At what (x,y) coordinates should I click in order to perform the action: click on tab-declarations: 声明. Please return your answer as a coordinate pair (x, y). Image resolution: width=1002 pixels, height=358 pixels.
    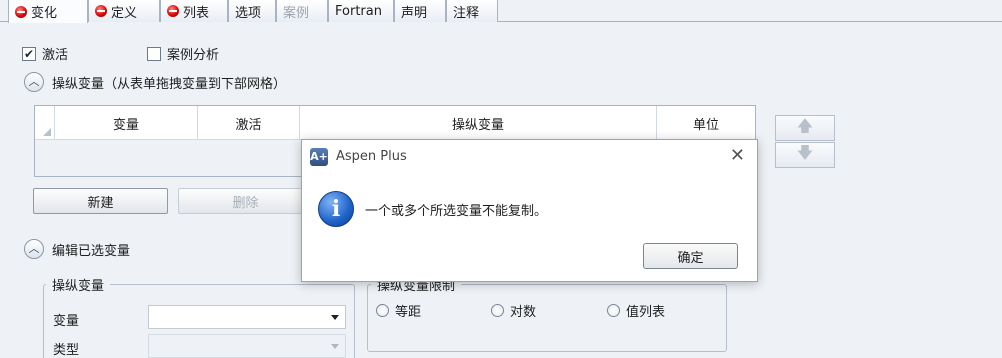
    Looking at the image, I should click on (420, 11).